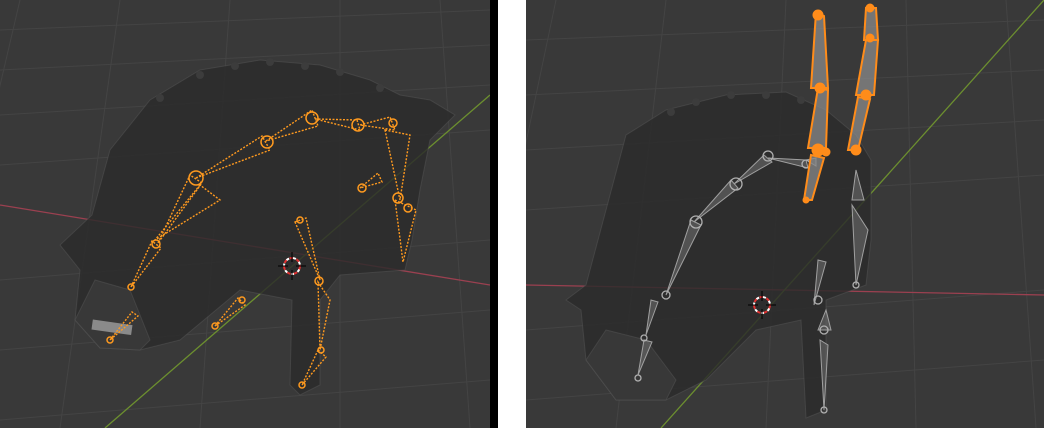 The height and width of the screenshot is (428, 1044). I want to click on bone-leg-right-mid, so click(867, 67).